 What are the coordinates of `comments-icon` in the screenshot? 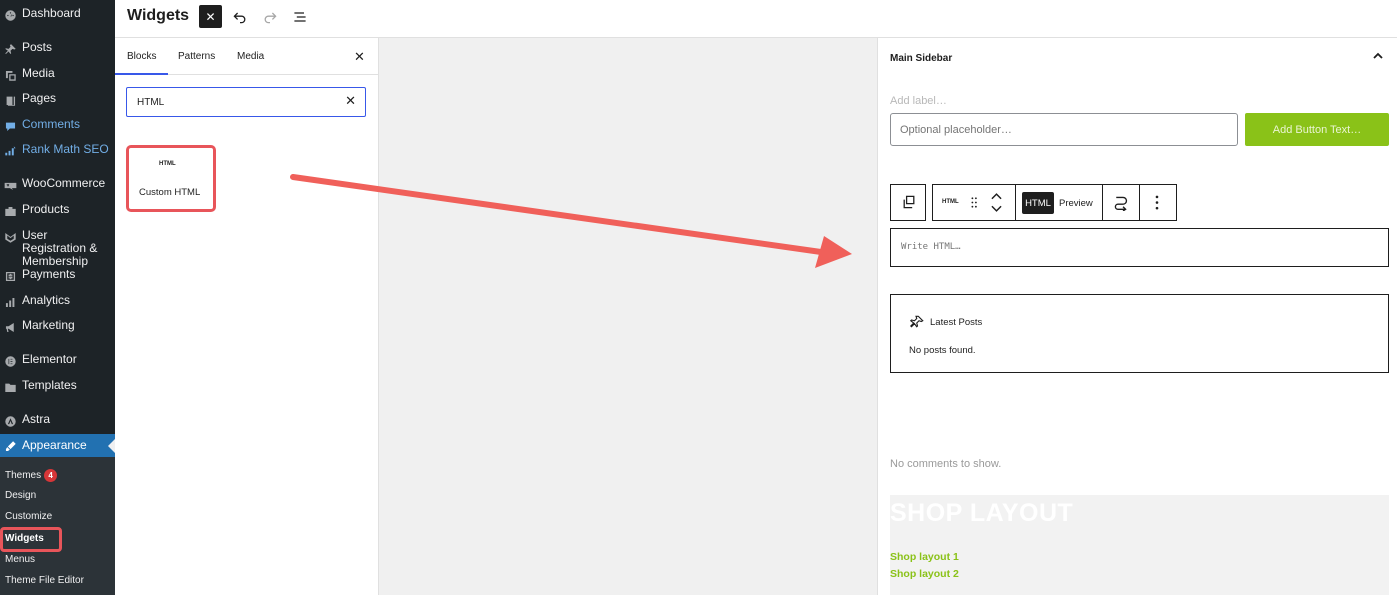 It's located at (10, 126).